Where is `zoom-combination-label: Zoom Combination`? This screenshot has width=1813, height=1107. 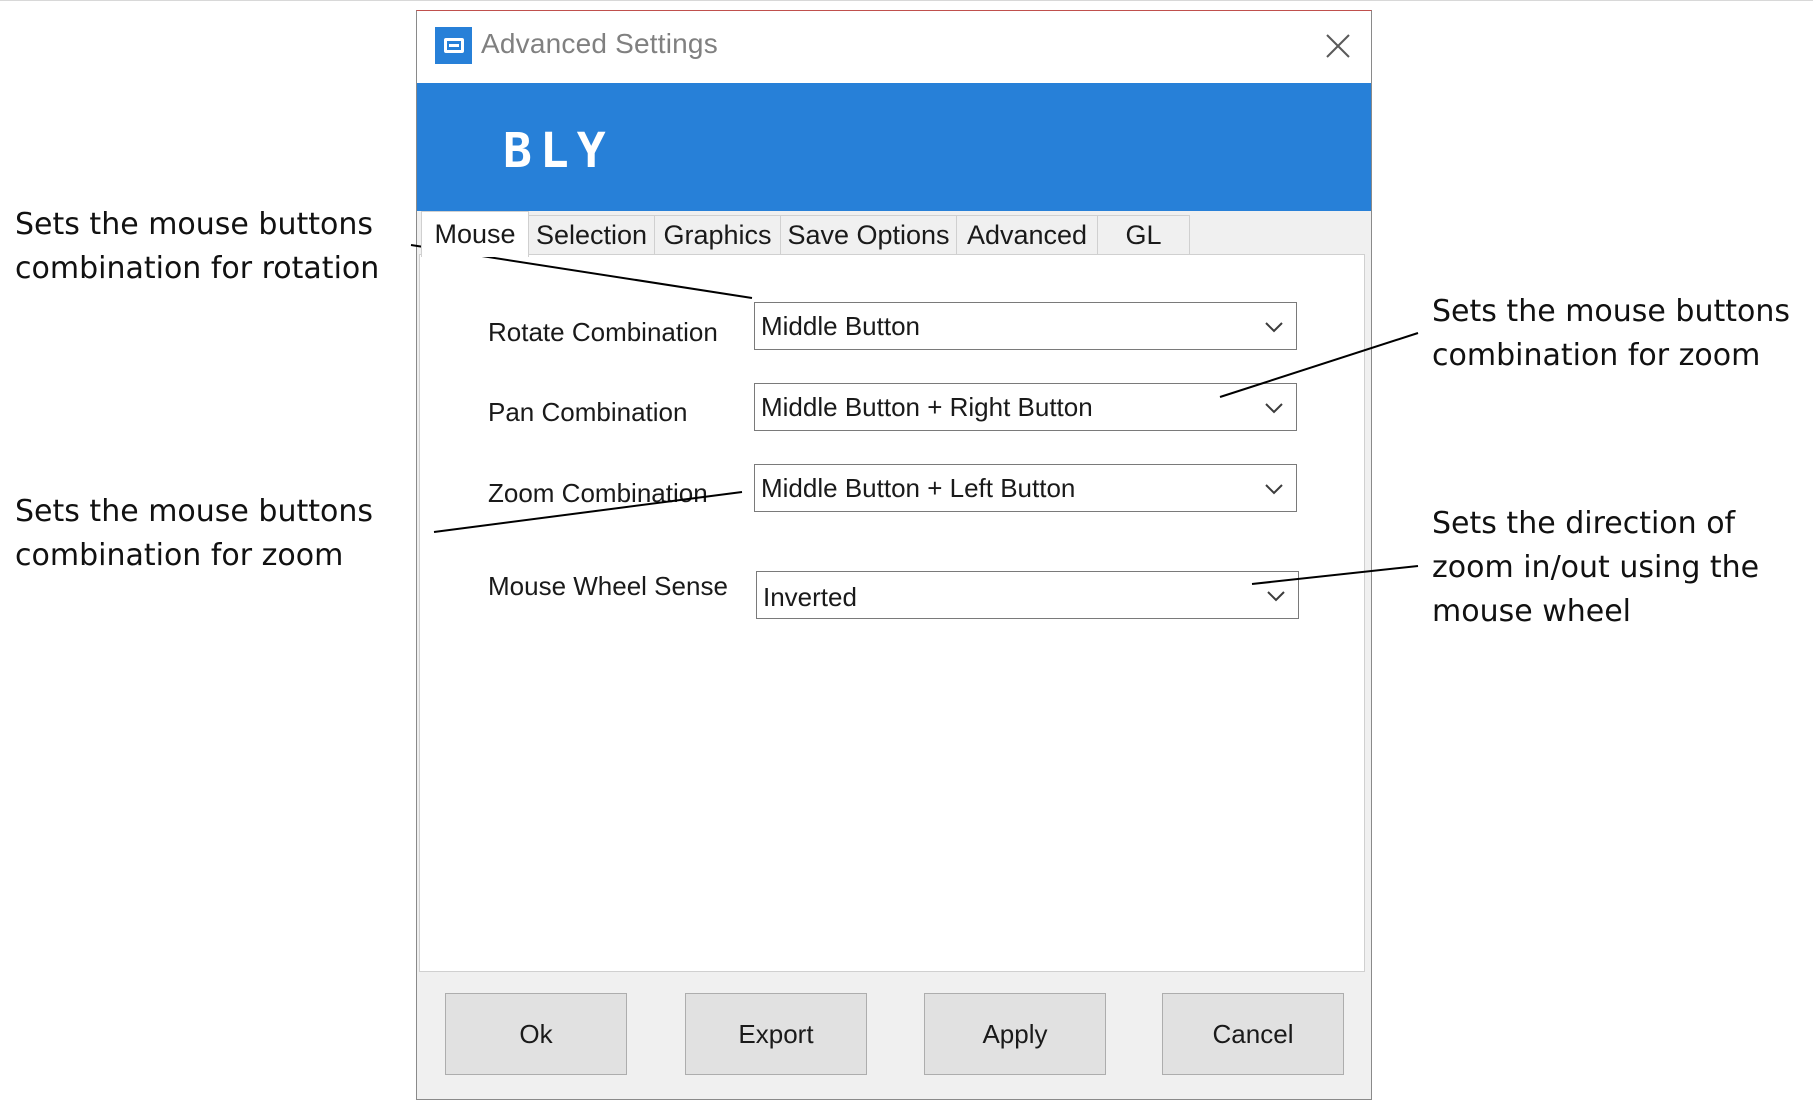 zoom-combination-label: Zoom Combination is located at coordinates (598, 493).